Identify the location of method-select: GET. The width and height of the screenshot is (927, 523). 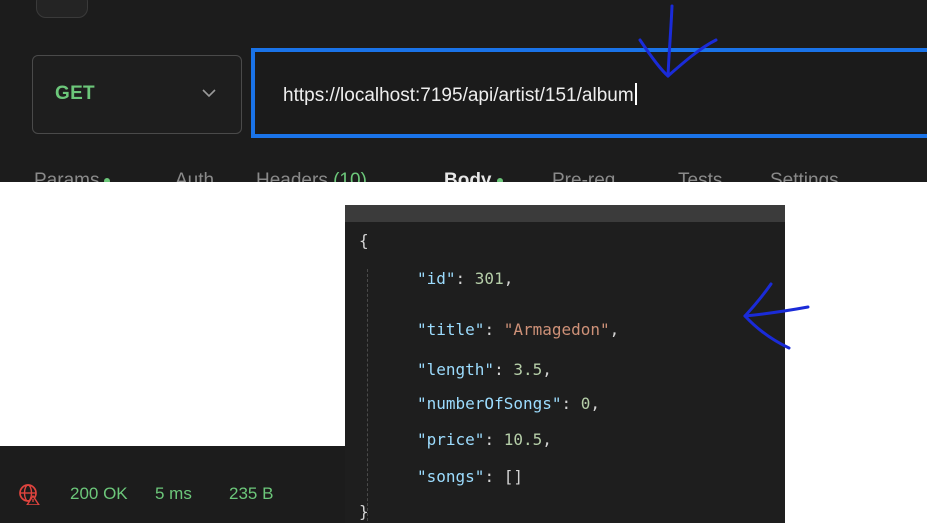
(137, 94).